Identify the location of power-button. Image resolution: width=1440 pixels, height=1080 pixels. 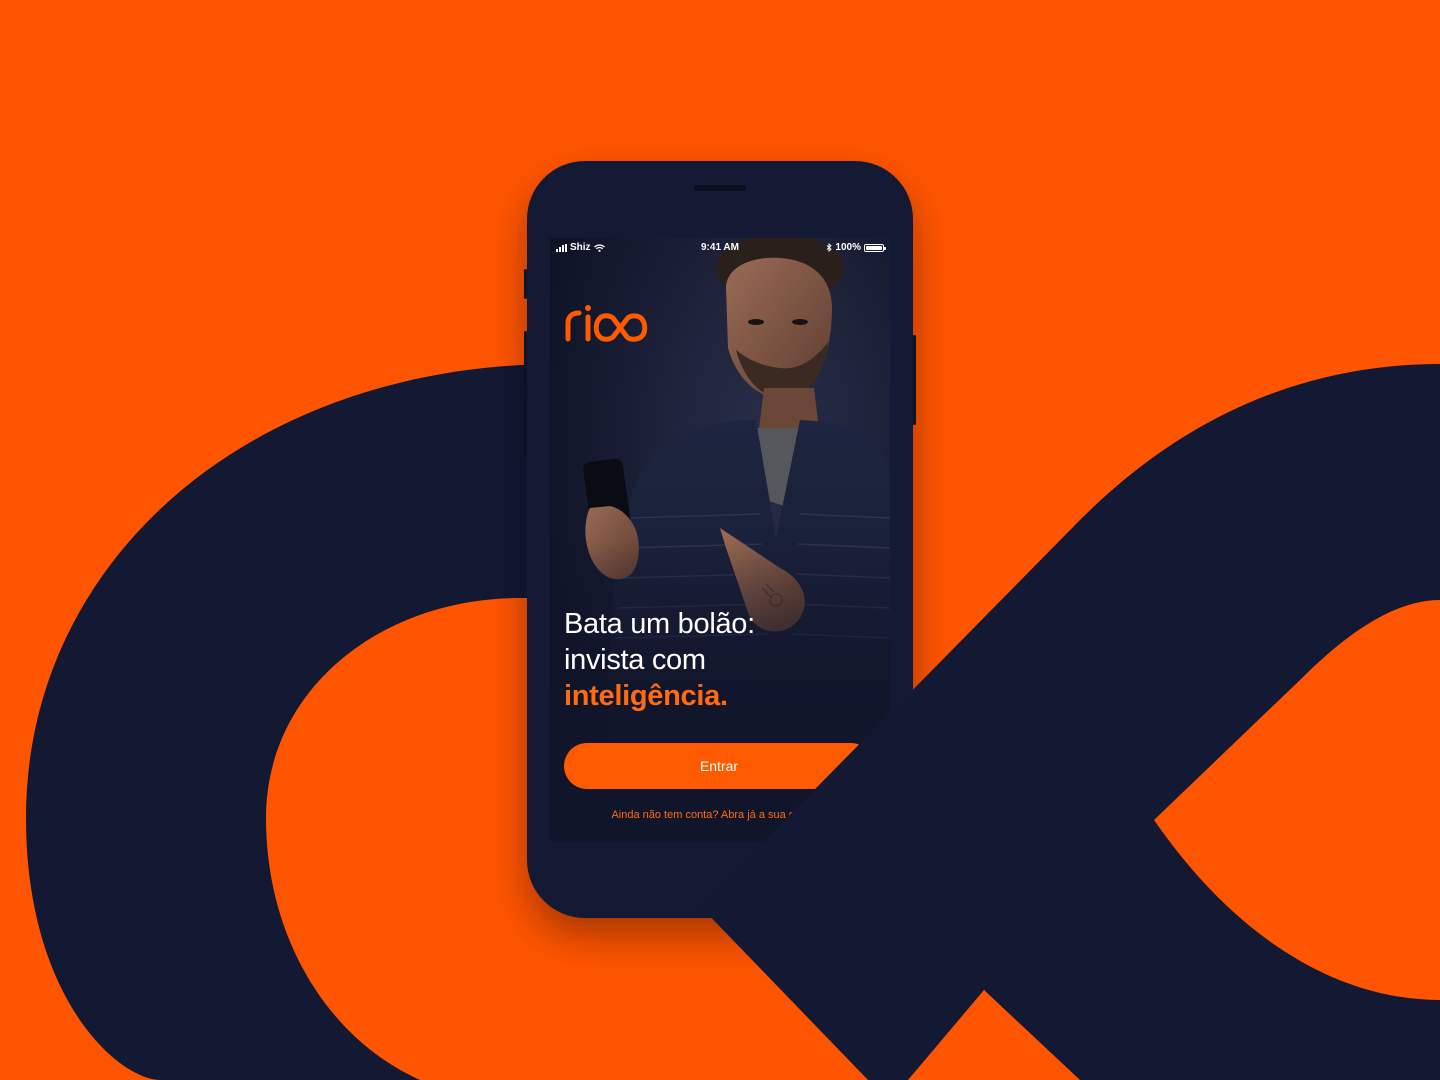
(914, 380).